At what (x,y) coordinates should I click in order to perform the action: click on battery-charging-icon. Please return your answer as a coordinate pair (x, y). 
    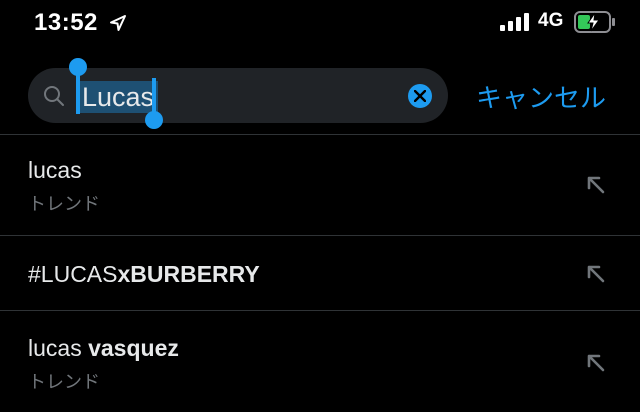
    Looking at the image, I should click on (594, 22).